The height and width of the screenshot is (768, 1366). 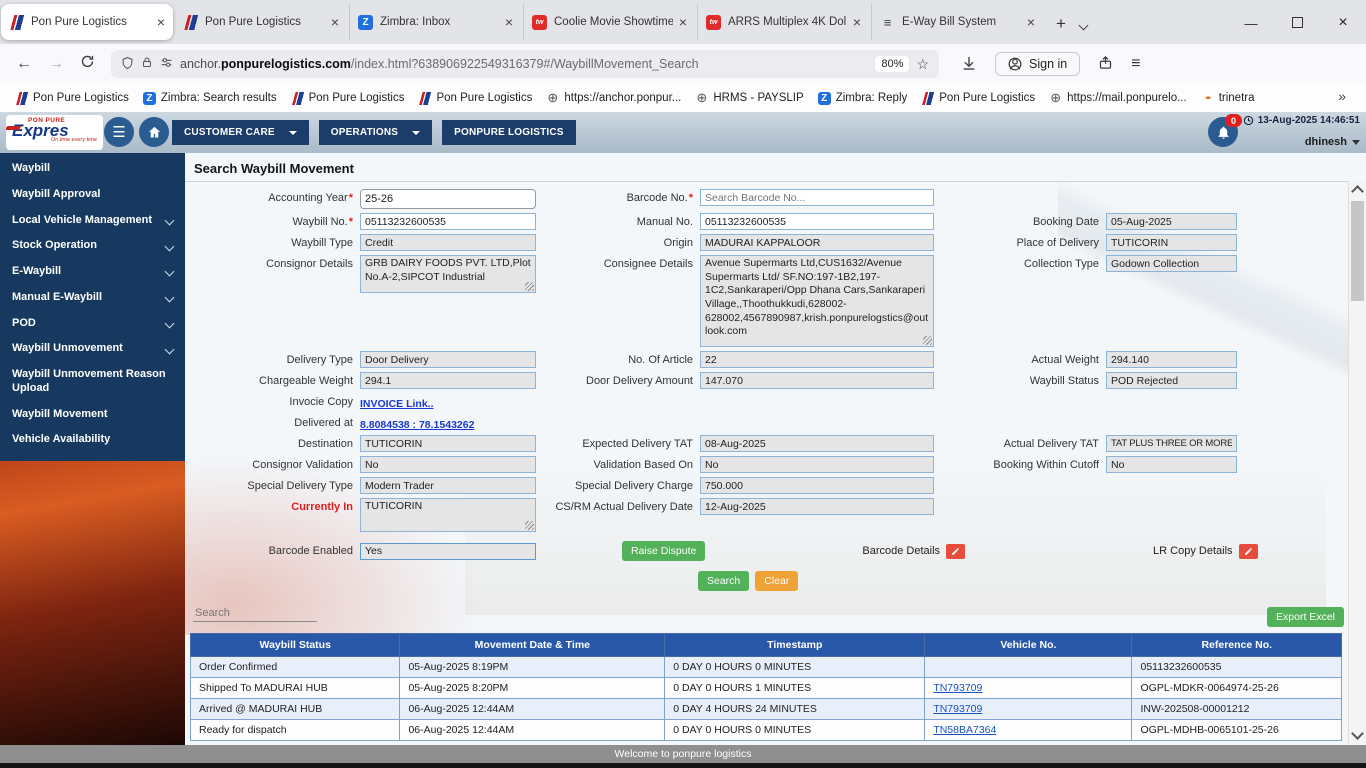 What do you see at coordinates (448, 443) in the screenshot?
I see `destination-input` at bounding box center [448, 443].